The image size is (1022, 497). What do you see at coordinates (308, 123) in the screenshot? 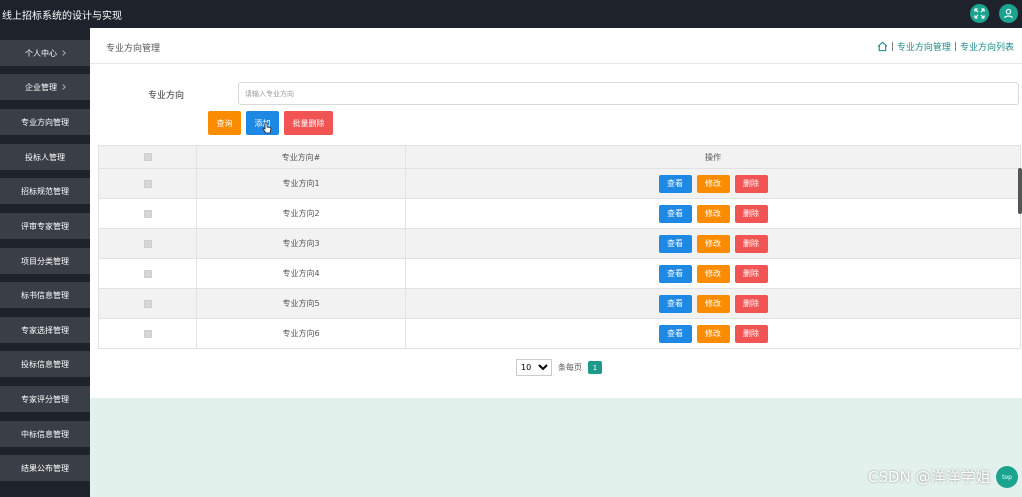
I see `batch-delete-button: 批量删除` at bounding box center [308, 123].